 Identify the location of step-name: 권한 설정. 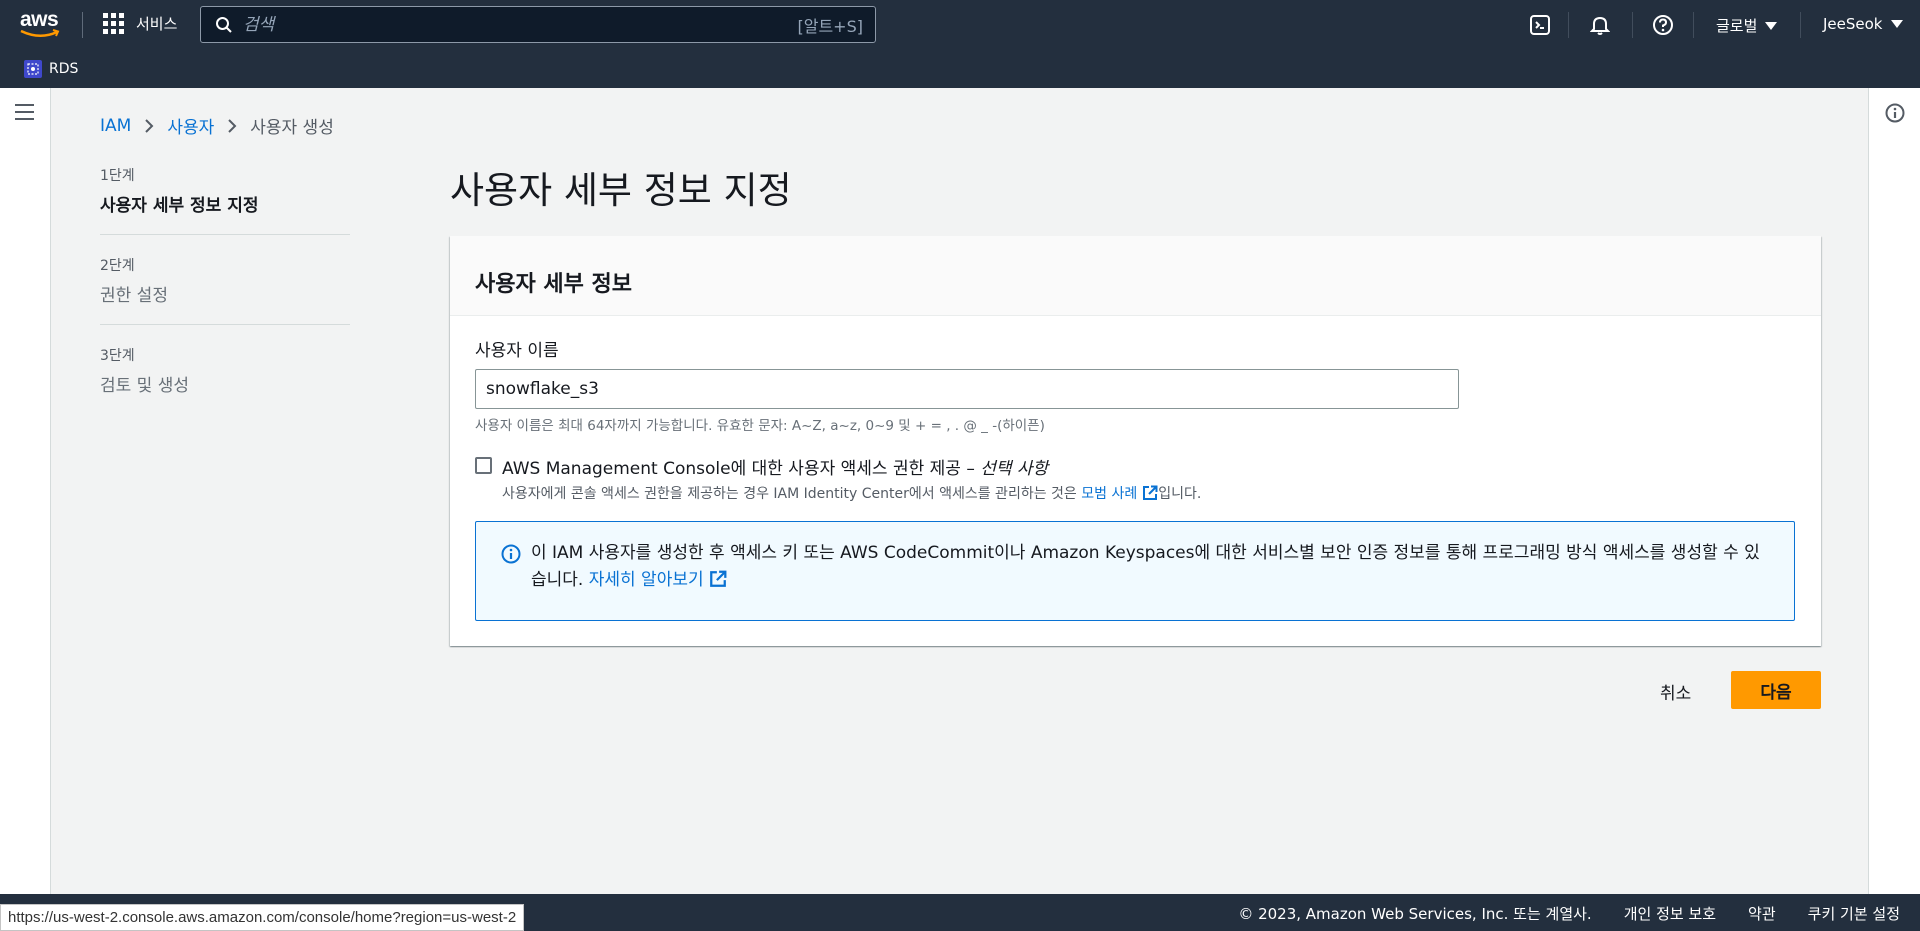
(134, 296).